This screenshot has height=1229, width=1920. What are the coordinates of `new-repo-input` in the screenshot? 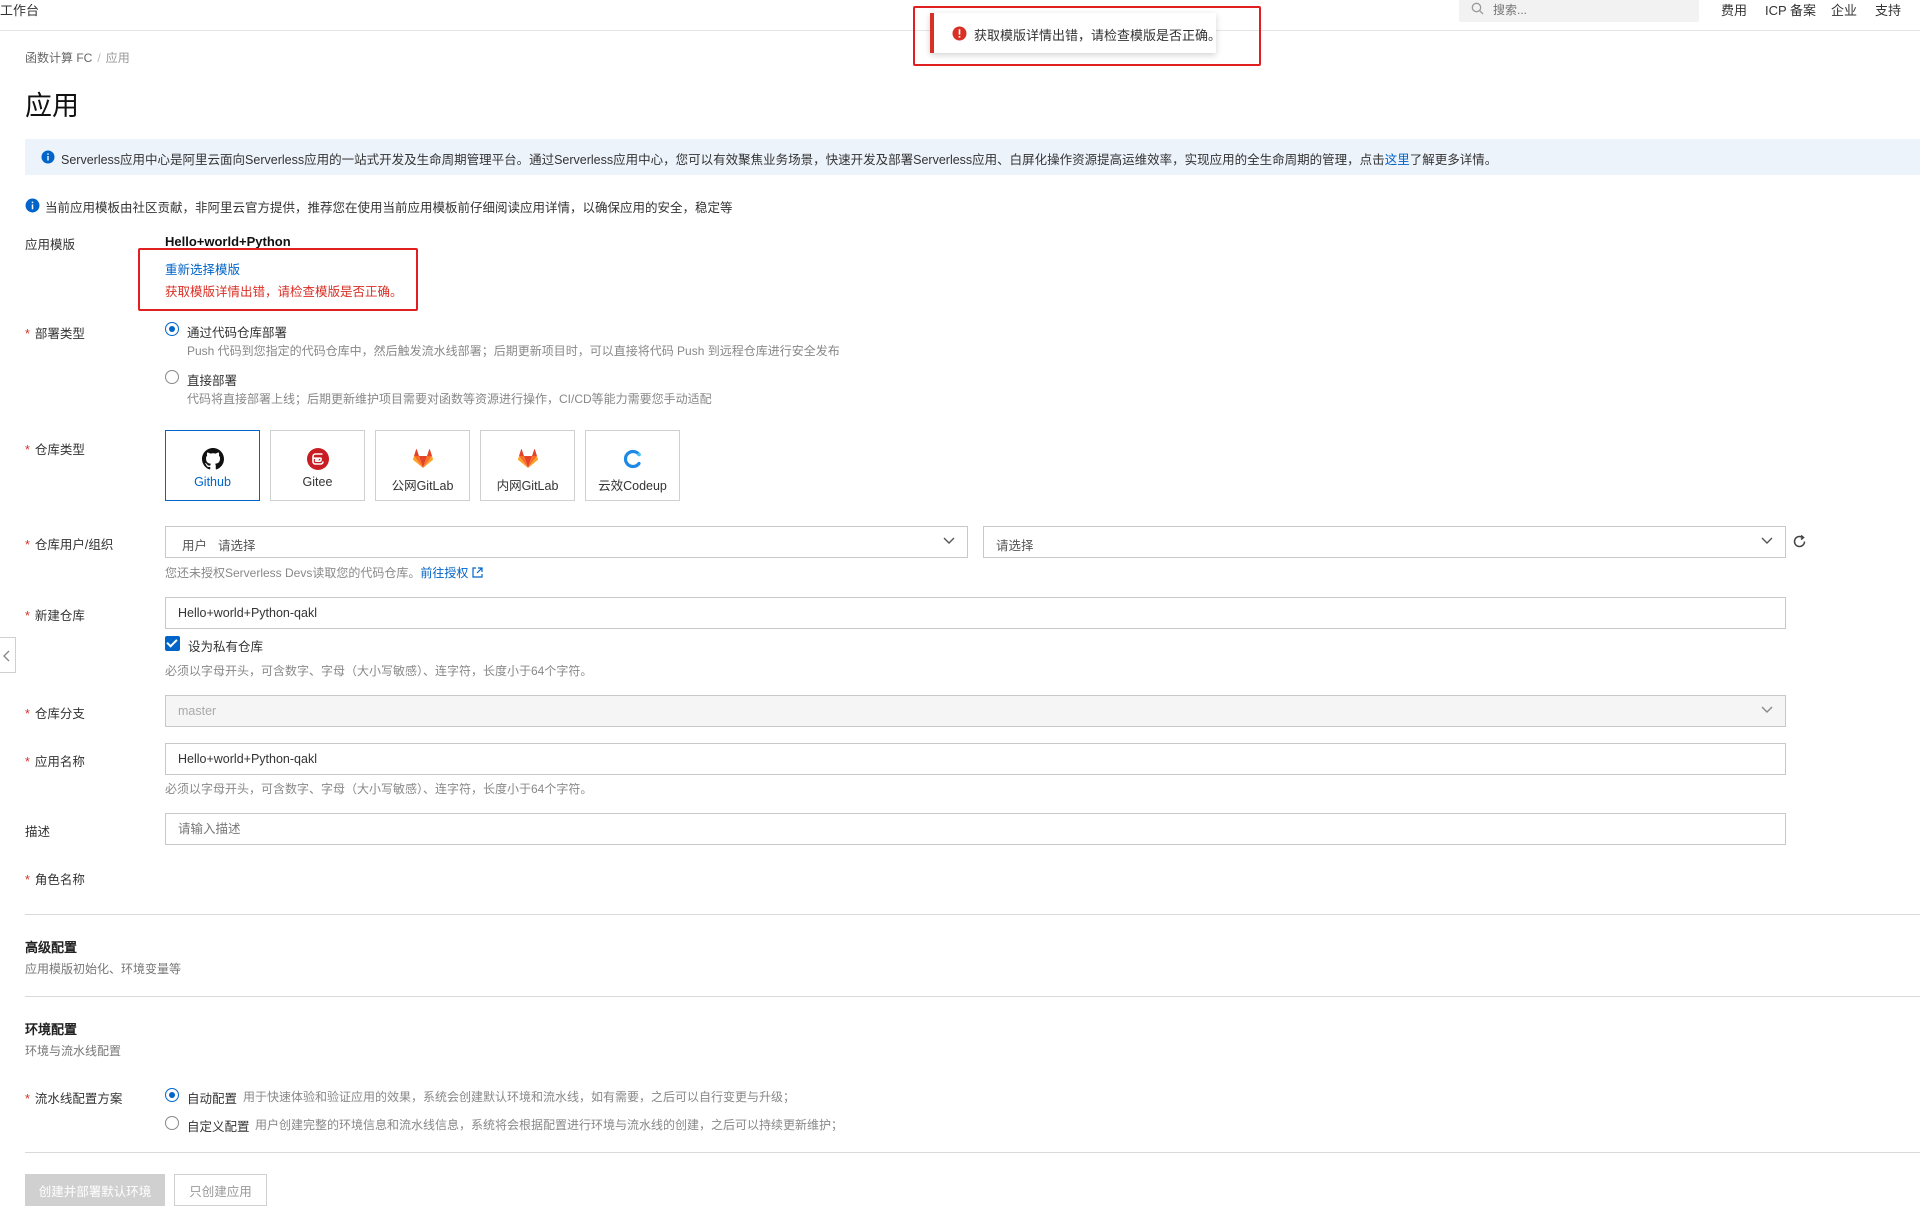 It's located at (975, 613).